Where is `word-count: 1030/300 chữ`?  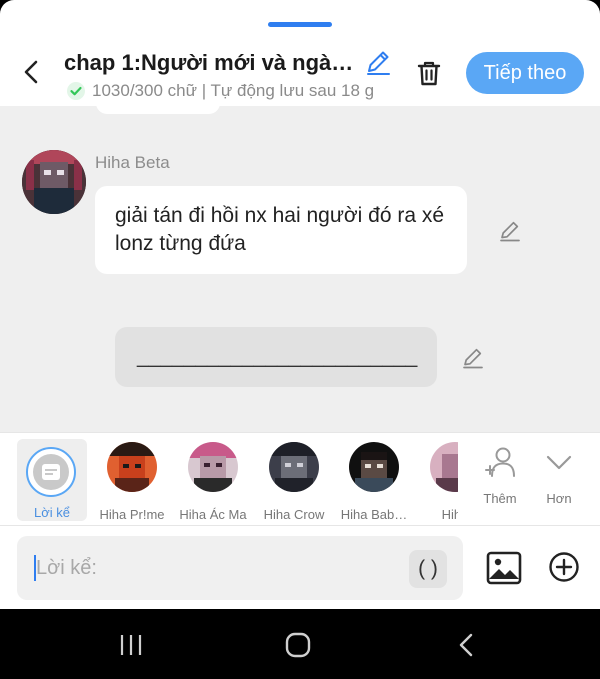 word-count: 1030/300 chữ is located at coordinates (144, 90).